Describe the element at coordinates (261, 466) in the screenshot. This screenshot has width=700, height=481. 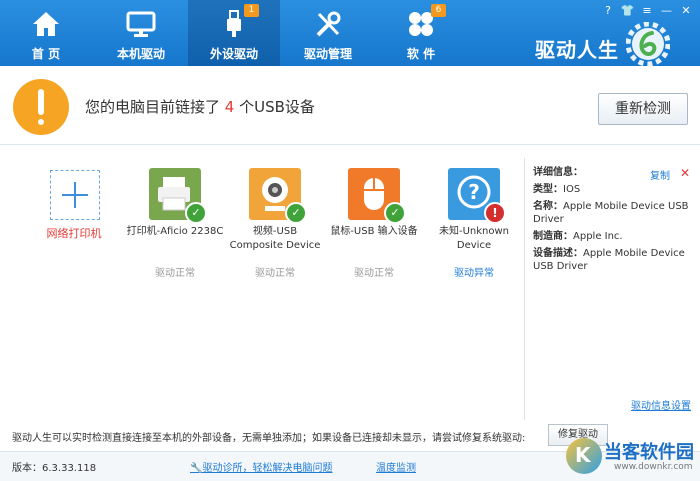
I see `driver-clinic-link: 🔧驱动诊所，轻松解决电脑问题` at that location.